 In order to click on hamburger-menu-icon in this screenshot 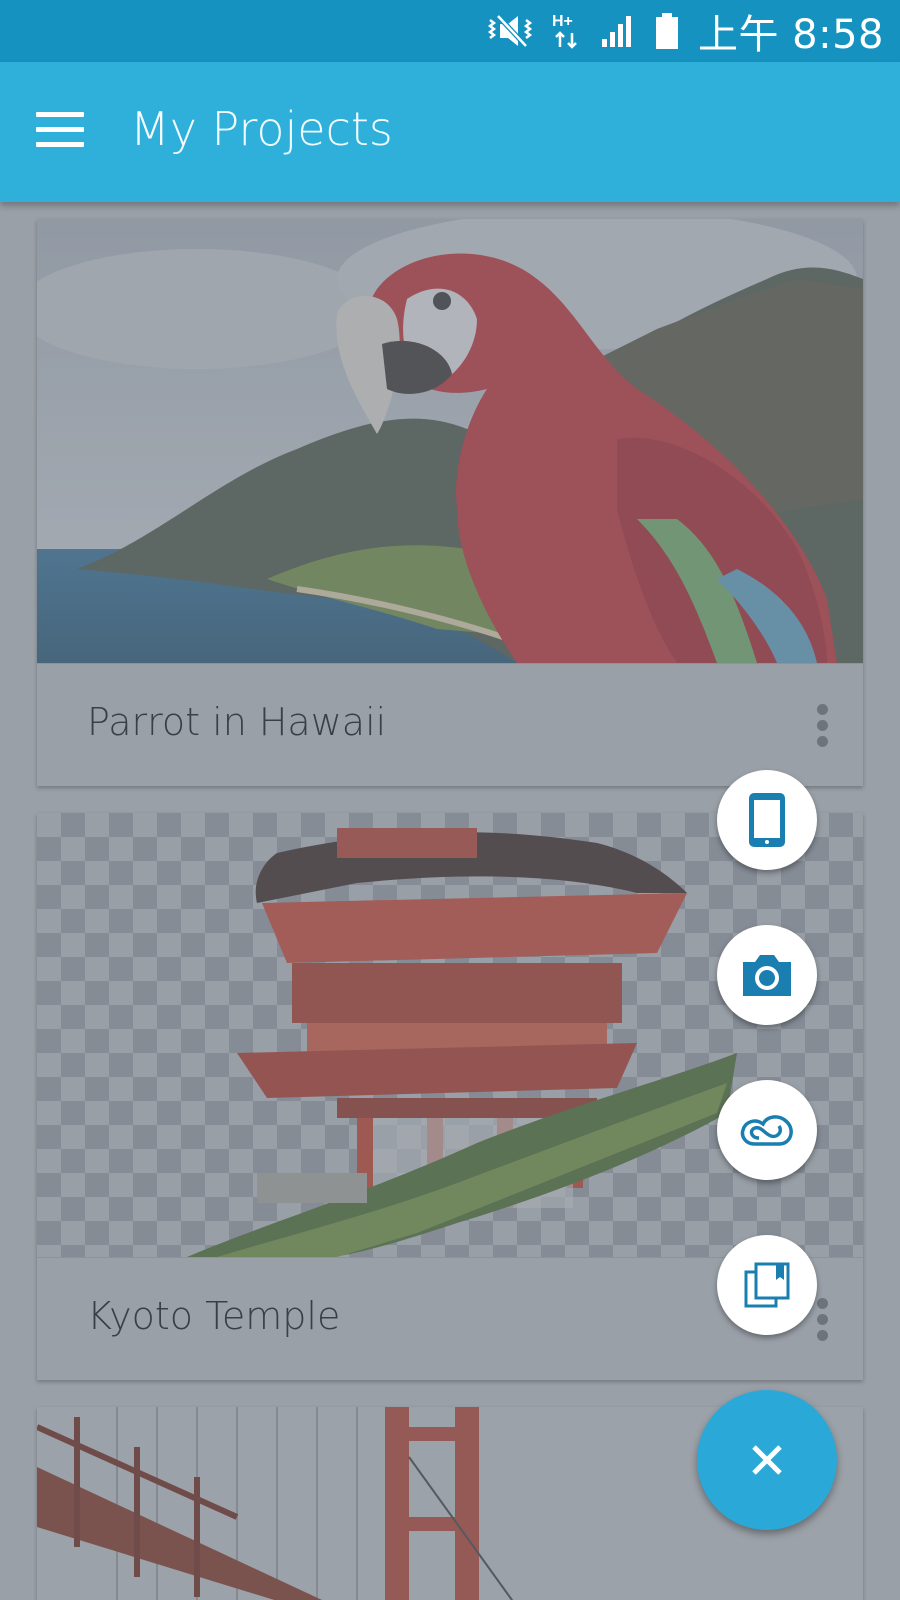, I will do `click(60, 132)`.